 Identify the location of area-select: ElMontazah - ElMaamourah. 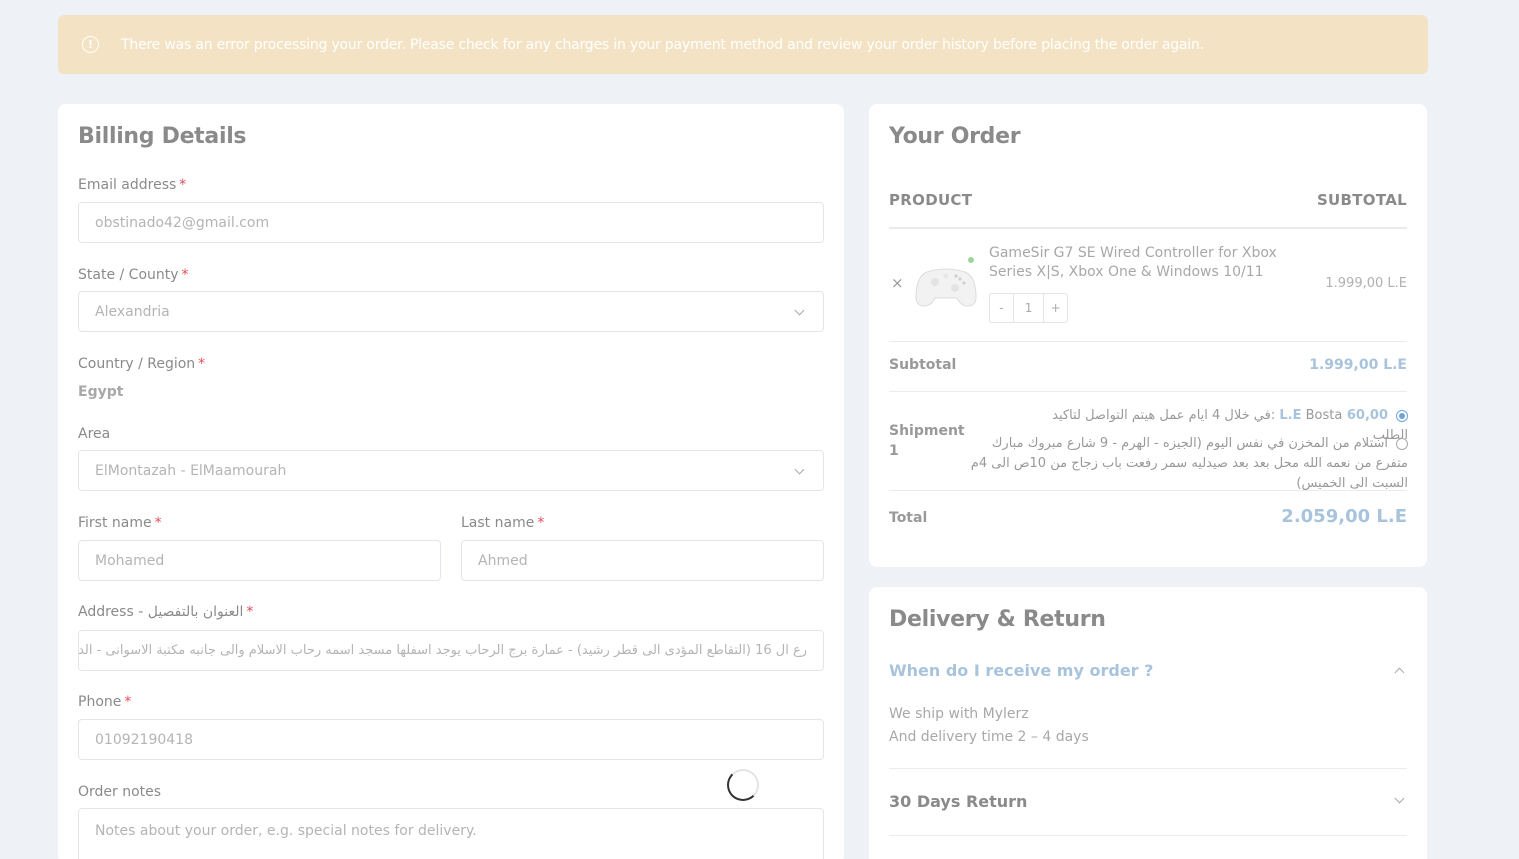
(451, 470).